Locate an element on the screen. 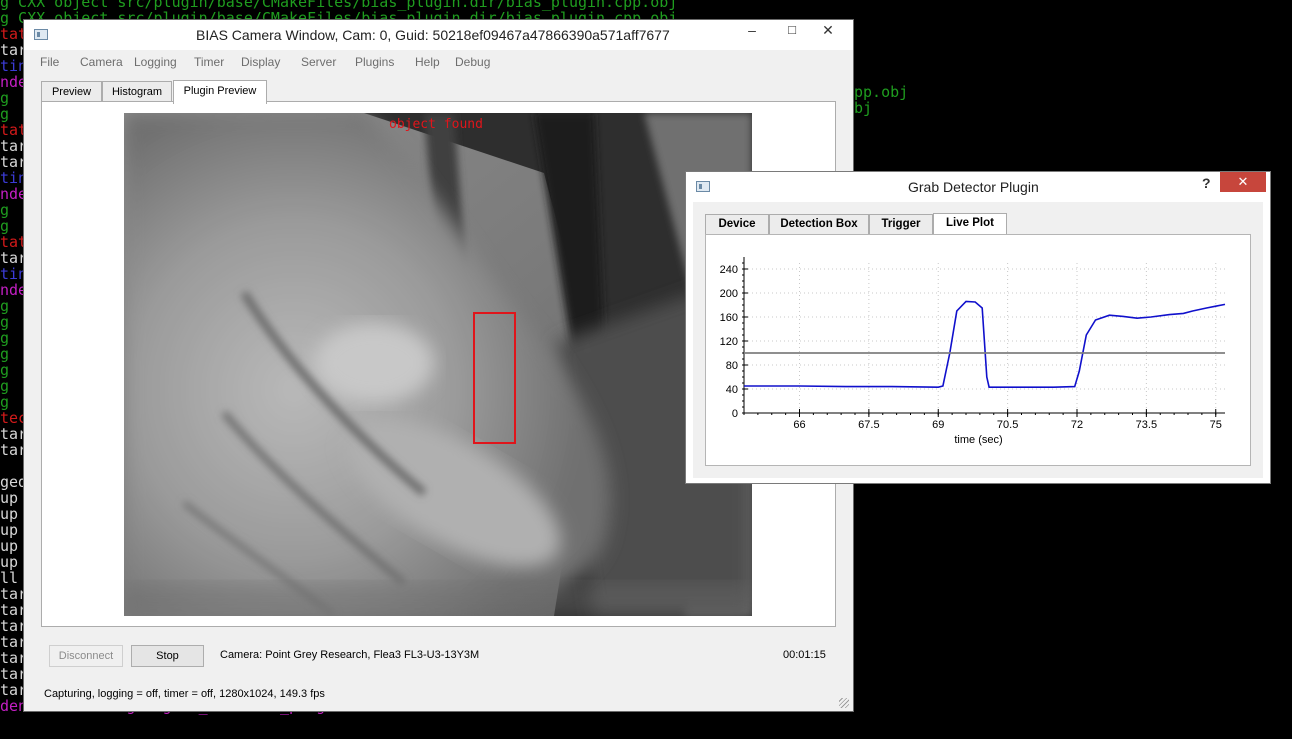 The height and width of the screenshot is (739, 1292). x-tick-label: 73.5 is located at coordinates (1146, 425).